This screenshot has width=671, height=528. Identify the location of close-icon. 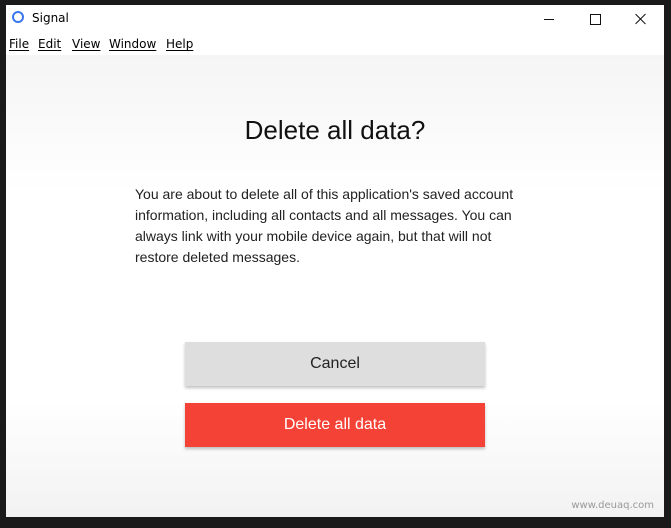
(641, 19).